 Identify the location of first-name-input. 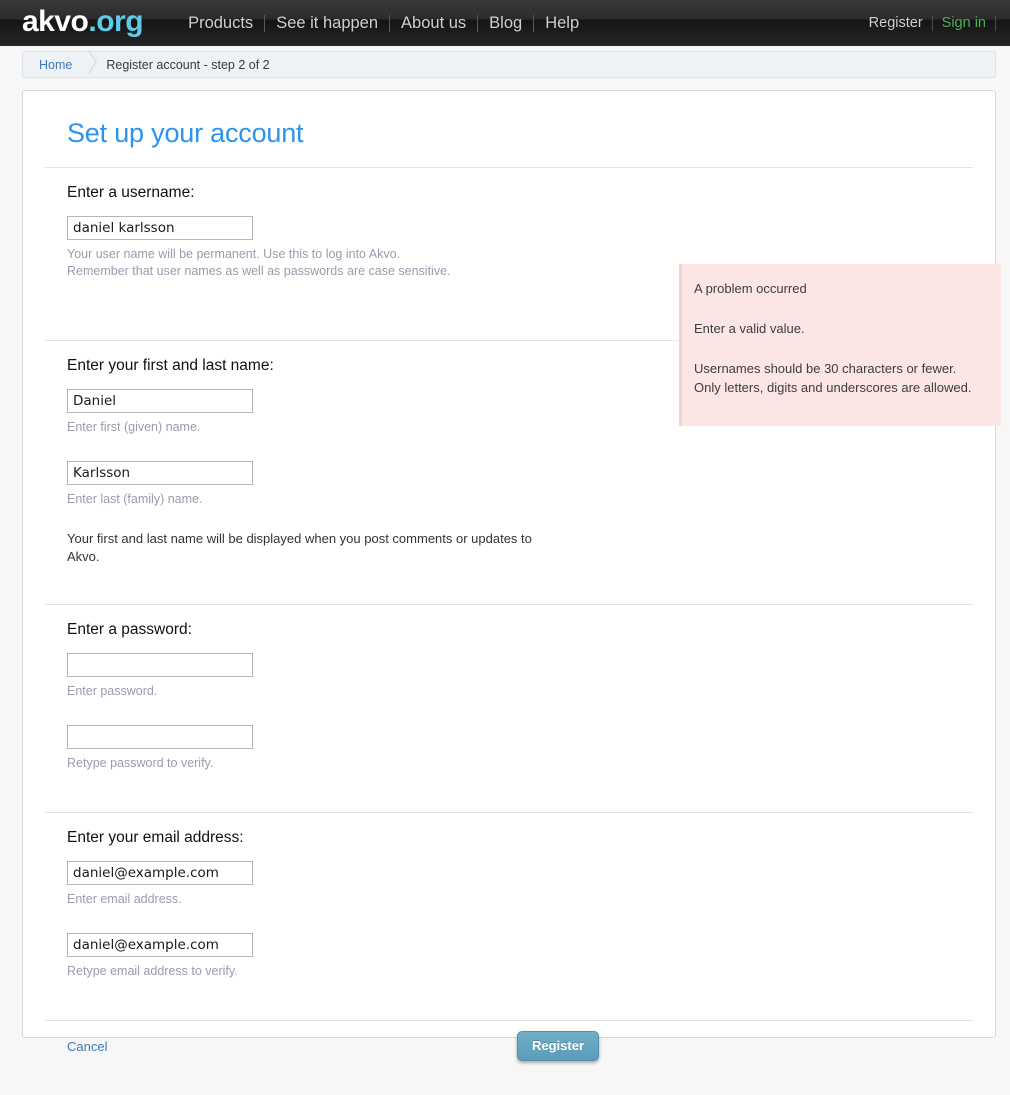
(160, 401).